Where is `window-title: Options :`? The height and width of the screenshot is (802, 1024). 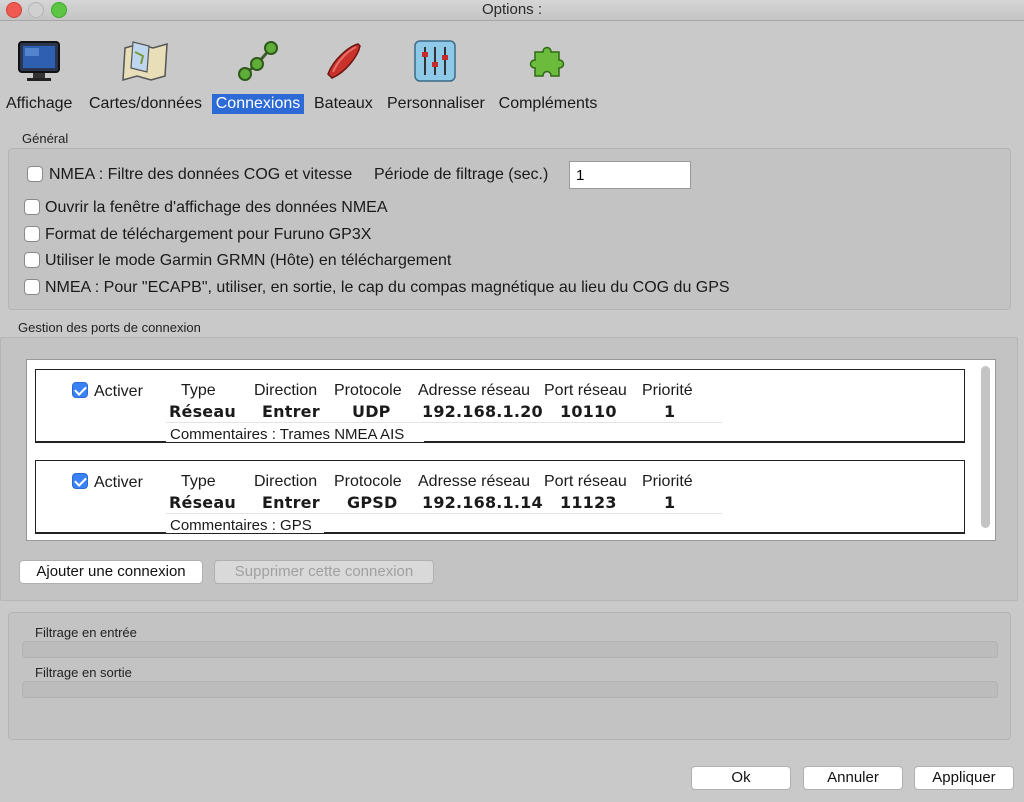
window-title: Options : is located at coordinates (512, 9).